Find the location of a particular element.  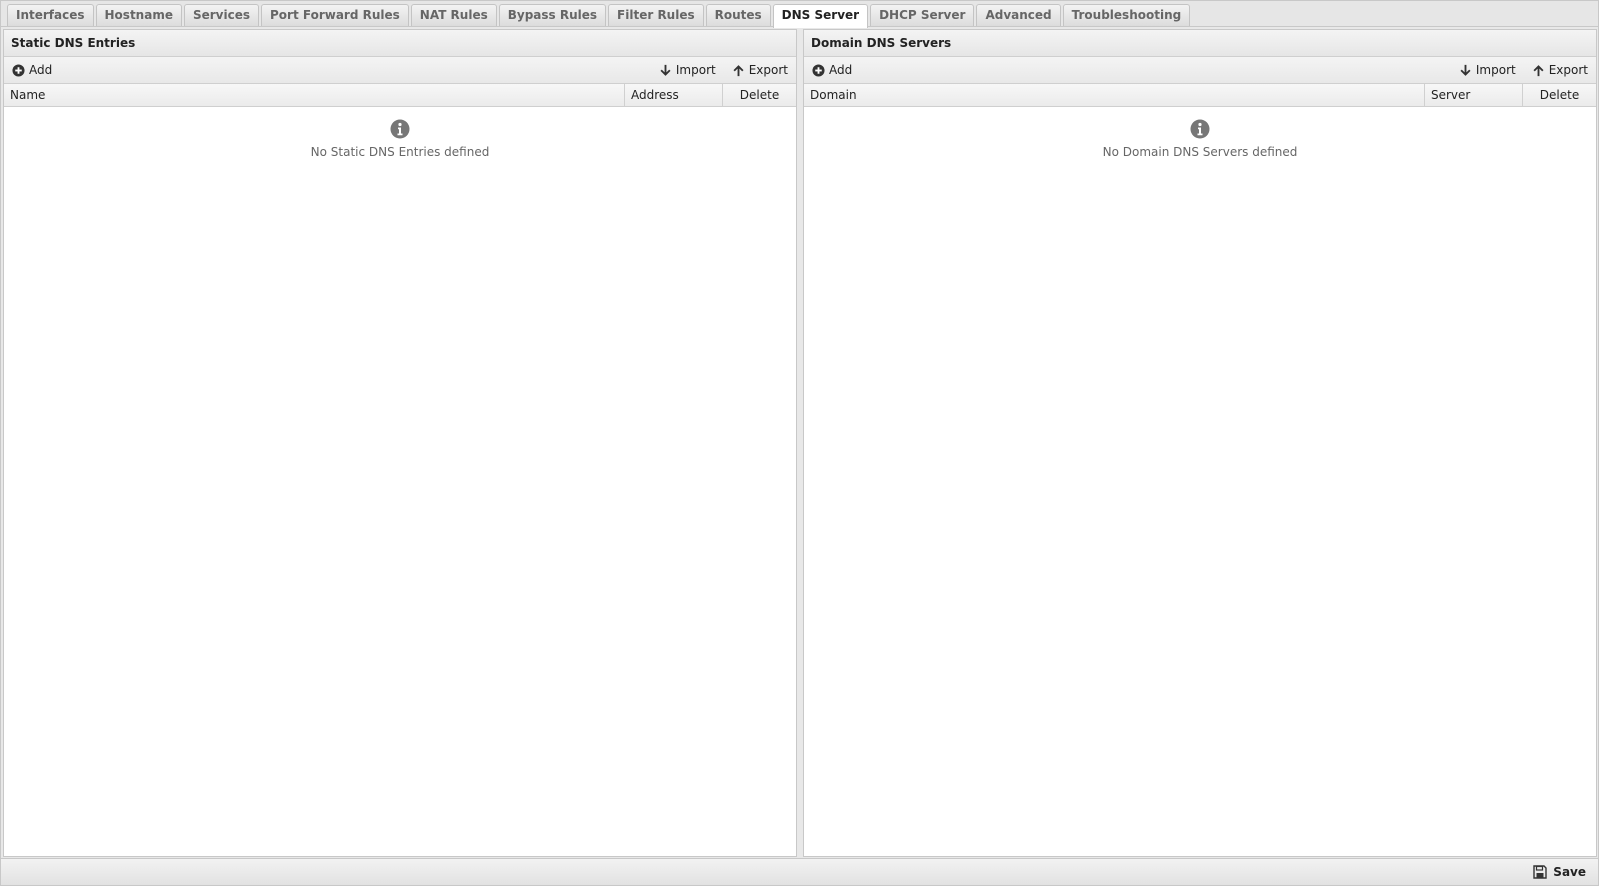

panel-title: Domain DNS Servers is located at coordinates (1200, 43).